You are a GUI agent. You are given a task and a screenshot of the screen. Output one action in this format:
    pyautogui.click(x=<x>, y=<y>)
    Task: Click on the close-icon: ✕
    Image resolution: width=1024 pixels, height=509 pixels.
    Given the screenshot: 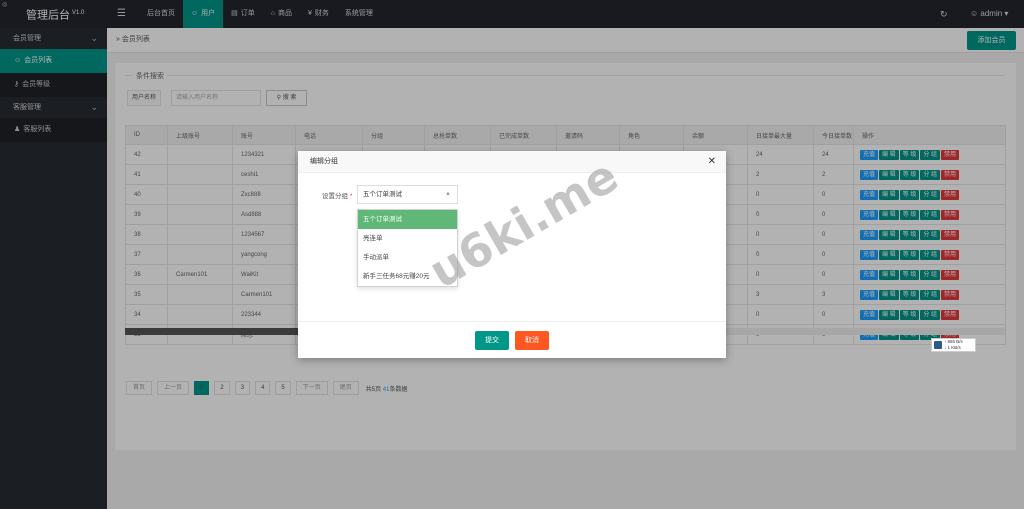 What is the action you would take?
    pyautogui.click(x=712, y=162)
    